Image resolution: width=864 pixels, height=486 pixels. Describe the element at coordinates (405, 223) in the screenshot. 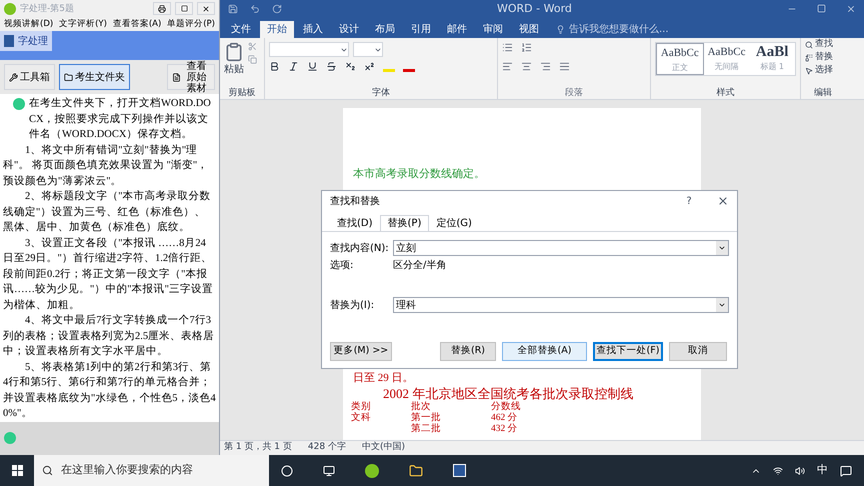

I see `dialog-tab: 替换(P)` at that location.